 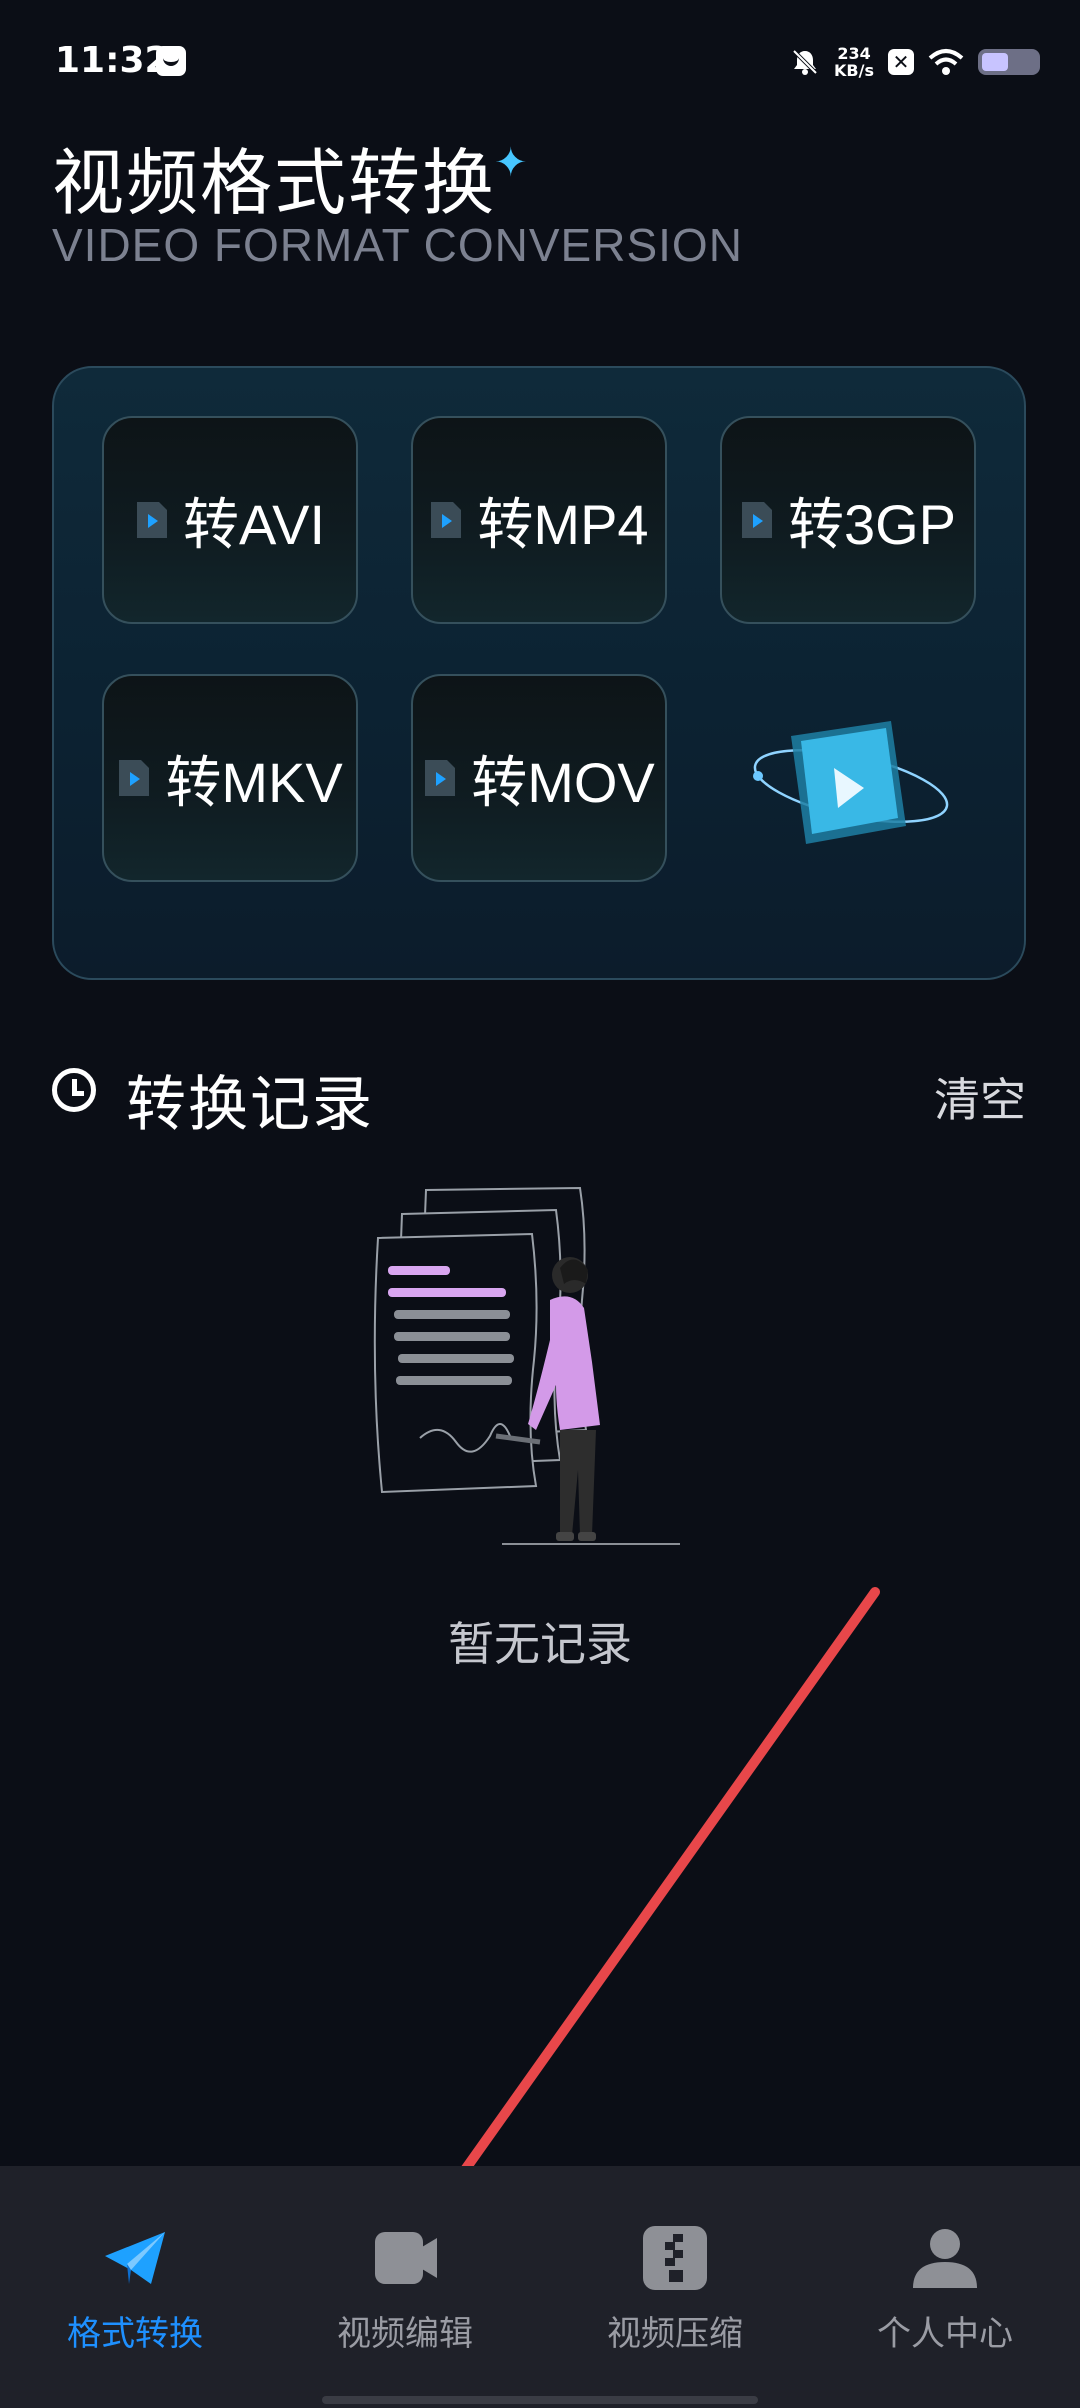 I want to click on status-bar: 11:32 234 KB/s ✕, so click(x=540, y=60).